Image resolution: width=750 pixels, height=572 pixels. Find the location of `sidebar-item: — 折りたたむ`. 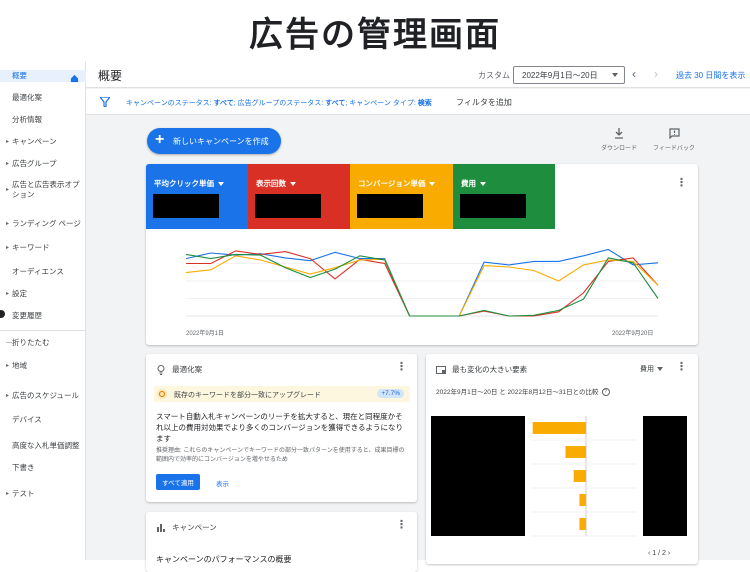

sidebar-item: — 折りたたむ is located at coordinates (43, 343).